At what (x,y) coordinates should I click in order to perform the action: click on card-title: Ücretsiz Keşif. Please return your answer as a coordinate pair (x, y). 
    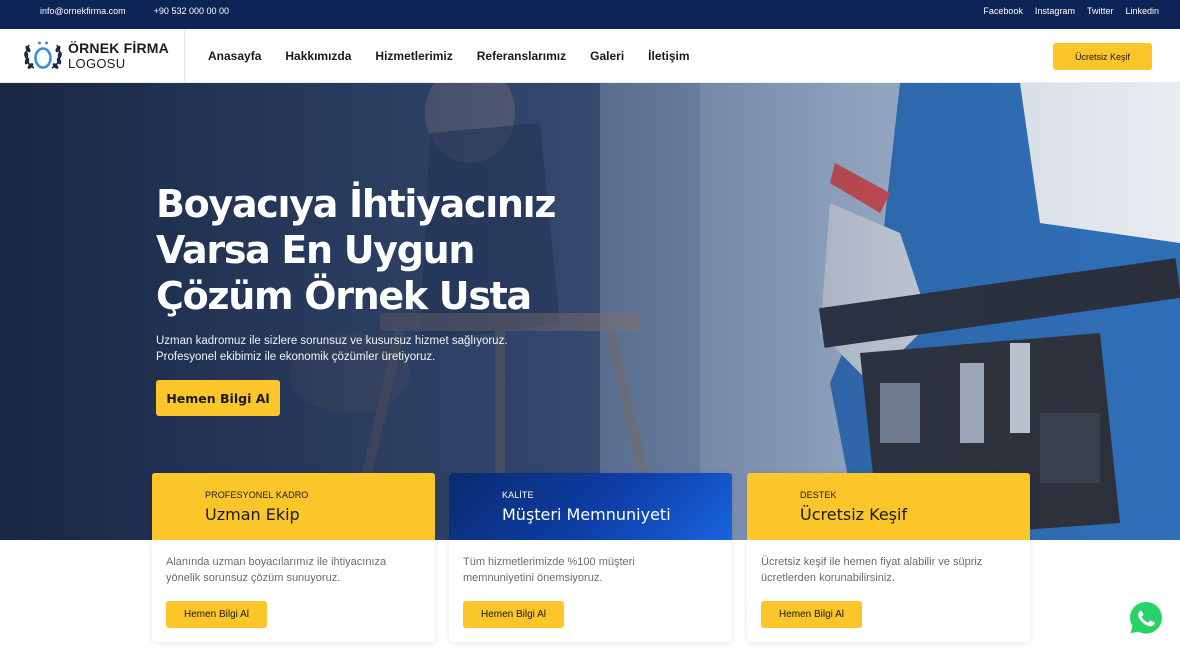
    Looking at the image, I should click on (854, 514).